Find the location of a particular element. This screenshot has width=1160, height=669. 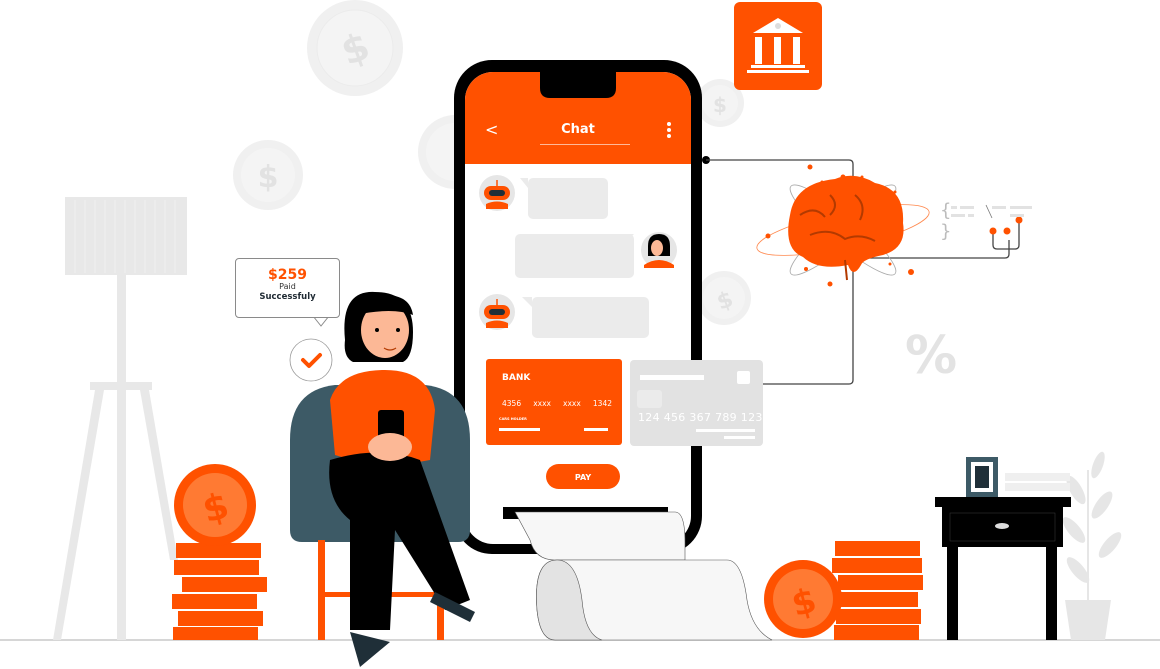

card-number-group: 4356 is located at coordinates (512, 403).